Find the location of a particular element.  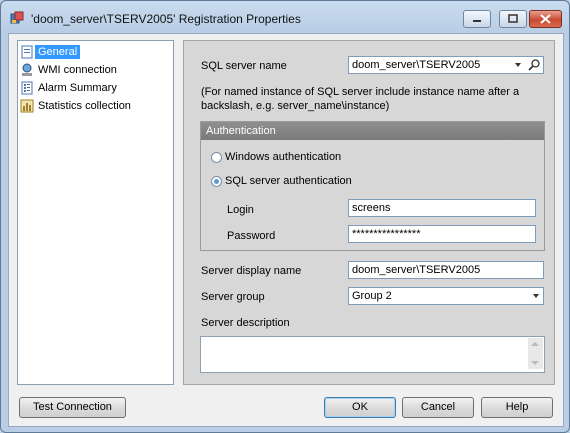

tree-item-wmi-connection: WMI connection is located at coordinates (68, 69).